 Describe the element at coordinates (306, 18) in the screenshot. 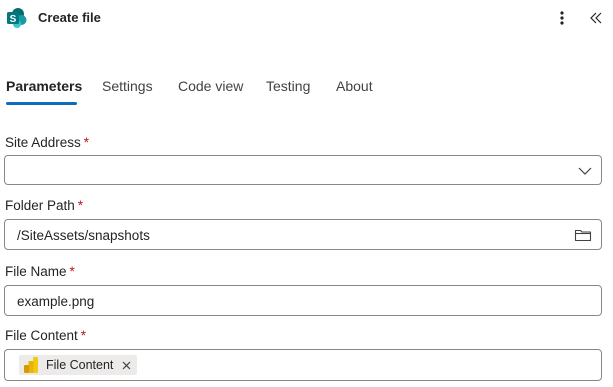

I see `panel-header: S Create file` at that location.